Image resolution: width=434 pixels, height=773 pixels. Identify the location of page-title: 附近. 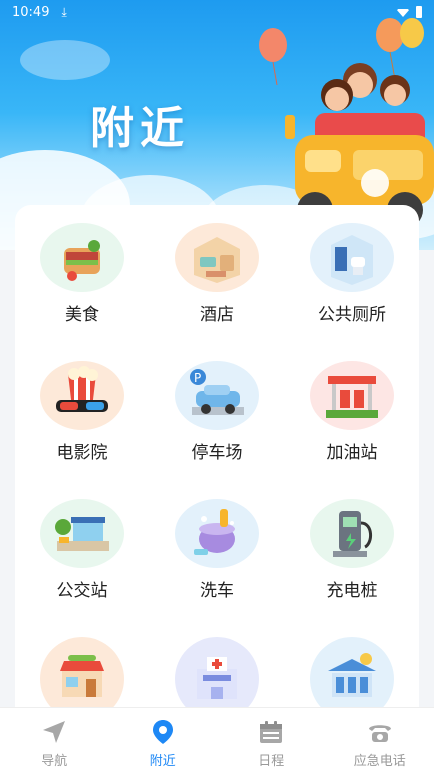
(140, 128).